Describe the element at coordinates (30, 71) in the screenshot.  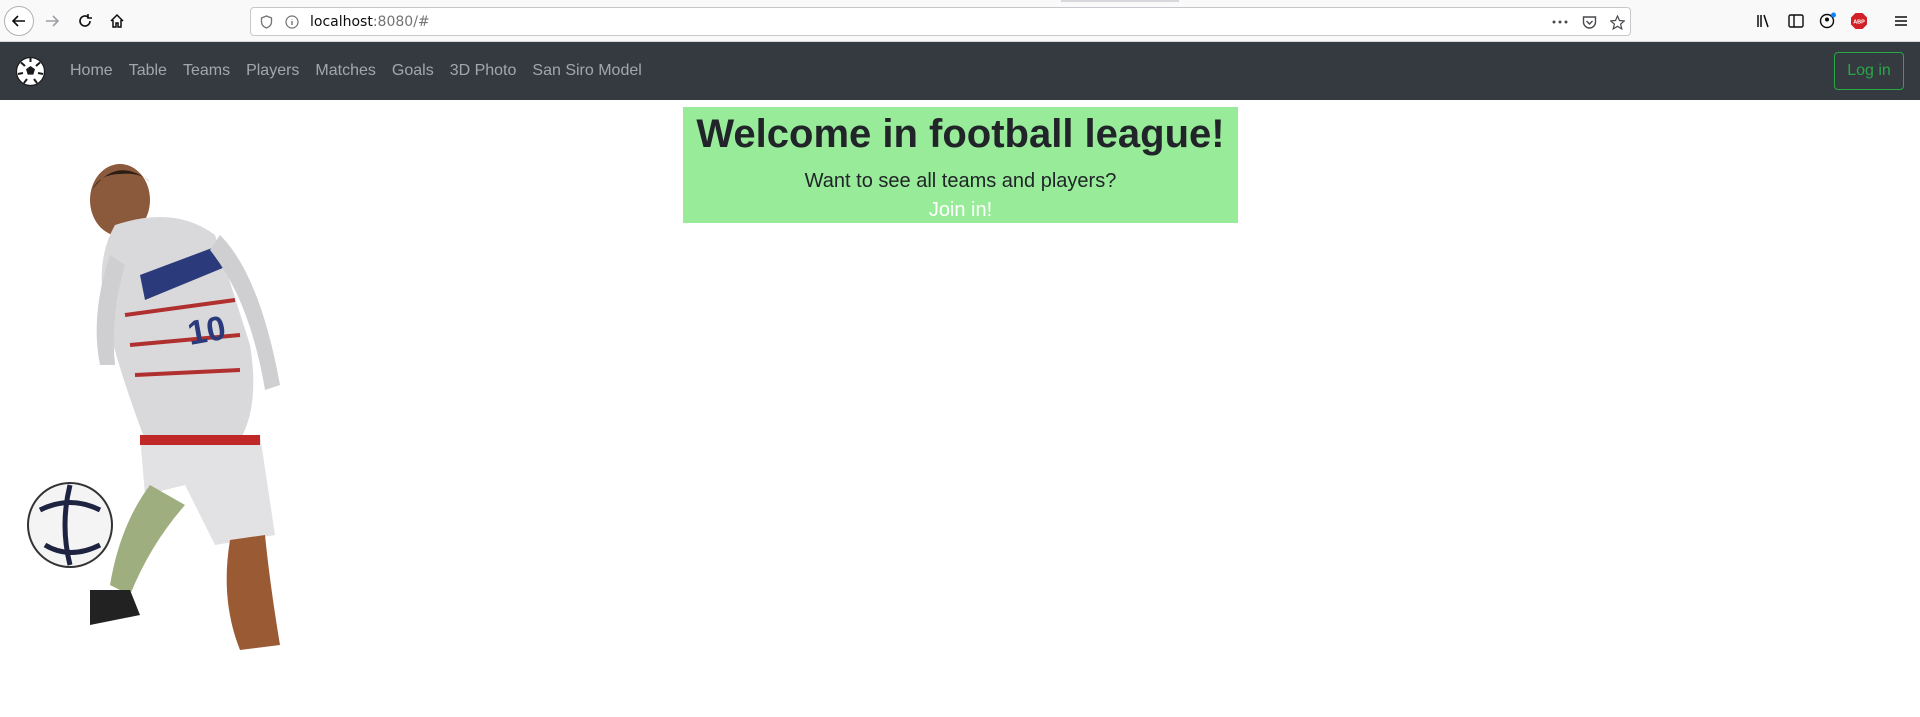
I see `soccer-ball-icon` at that location.